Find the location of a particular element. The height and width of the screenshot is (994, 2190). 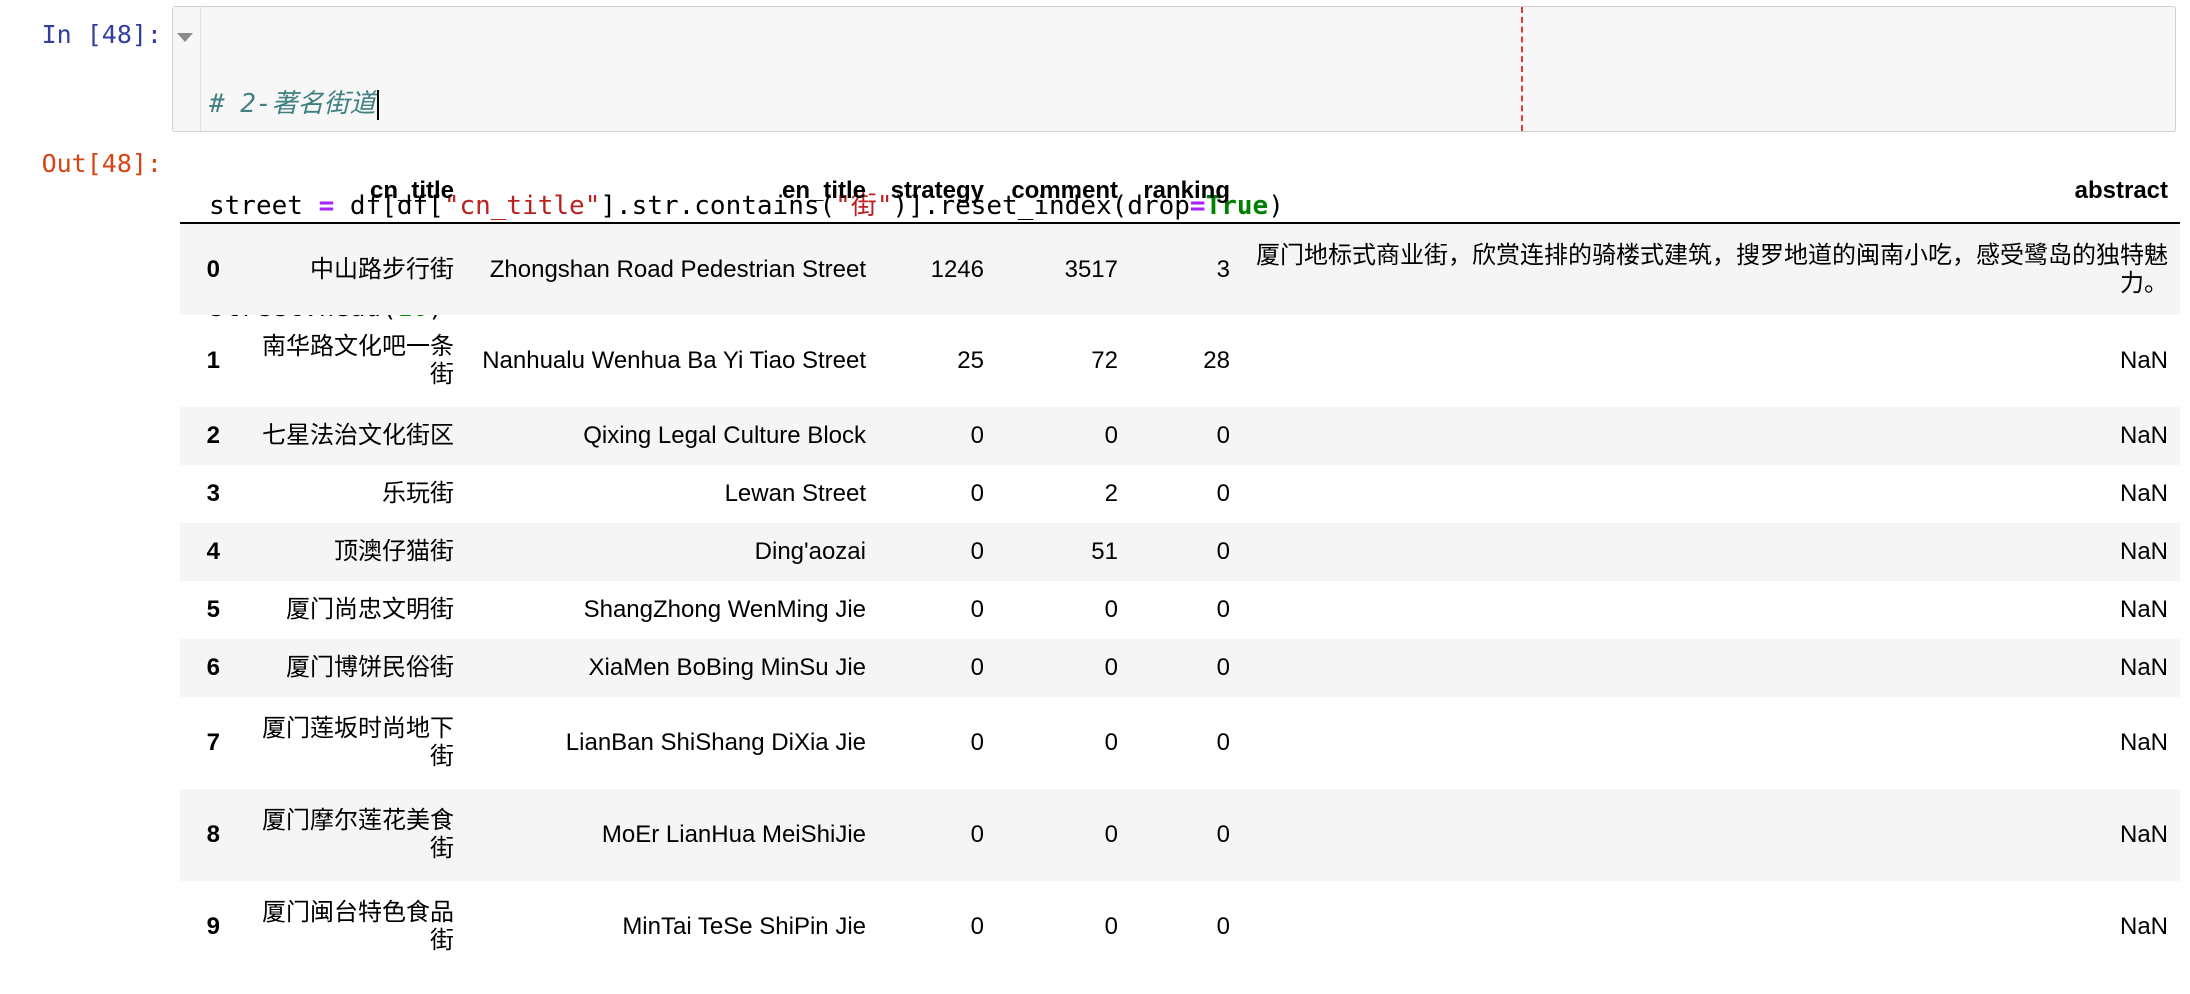

output-prompt: Out[48]: is located at coordinates (101, 163).